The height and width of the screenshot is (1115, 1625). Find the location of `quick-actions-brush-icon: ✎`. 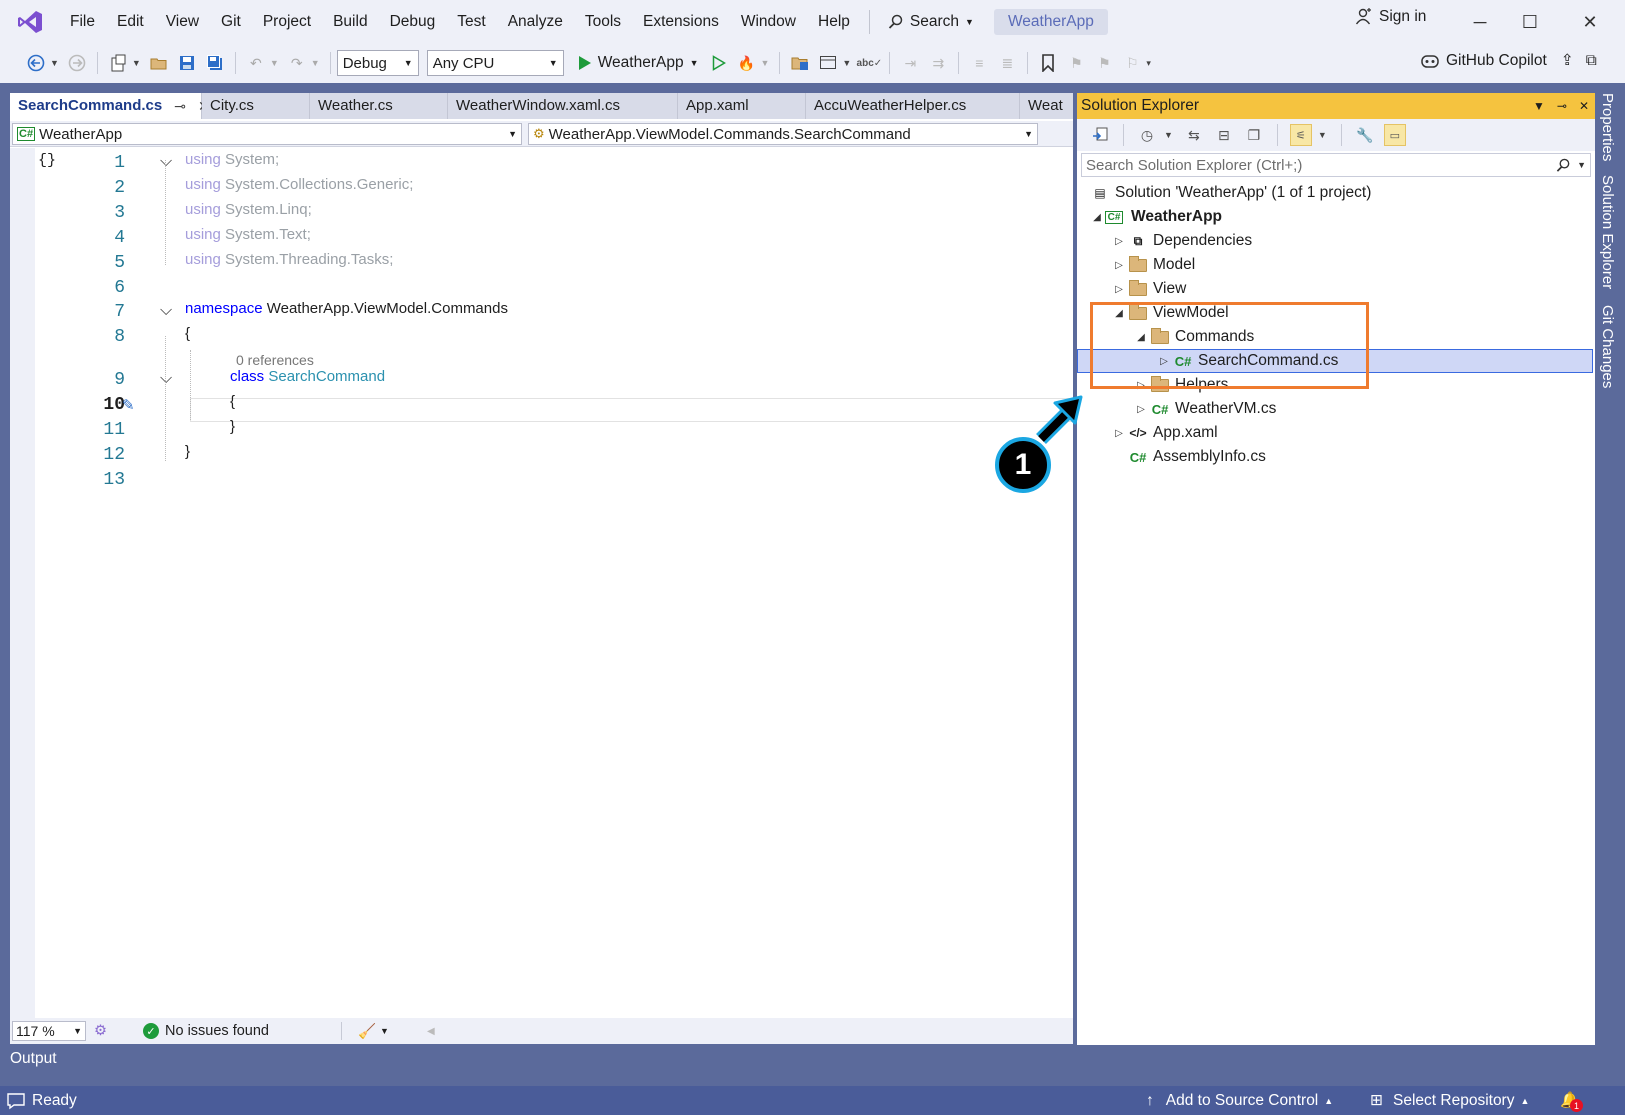

quick-actions-brush-icon: ✎ is located at coordinates (128, 405).